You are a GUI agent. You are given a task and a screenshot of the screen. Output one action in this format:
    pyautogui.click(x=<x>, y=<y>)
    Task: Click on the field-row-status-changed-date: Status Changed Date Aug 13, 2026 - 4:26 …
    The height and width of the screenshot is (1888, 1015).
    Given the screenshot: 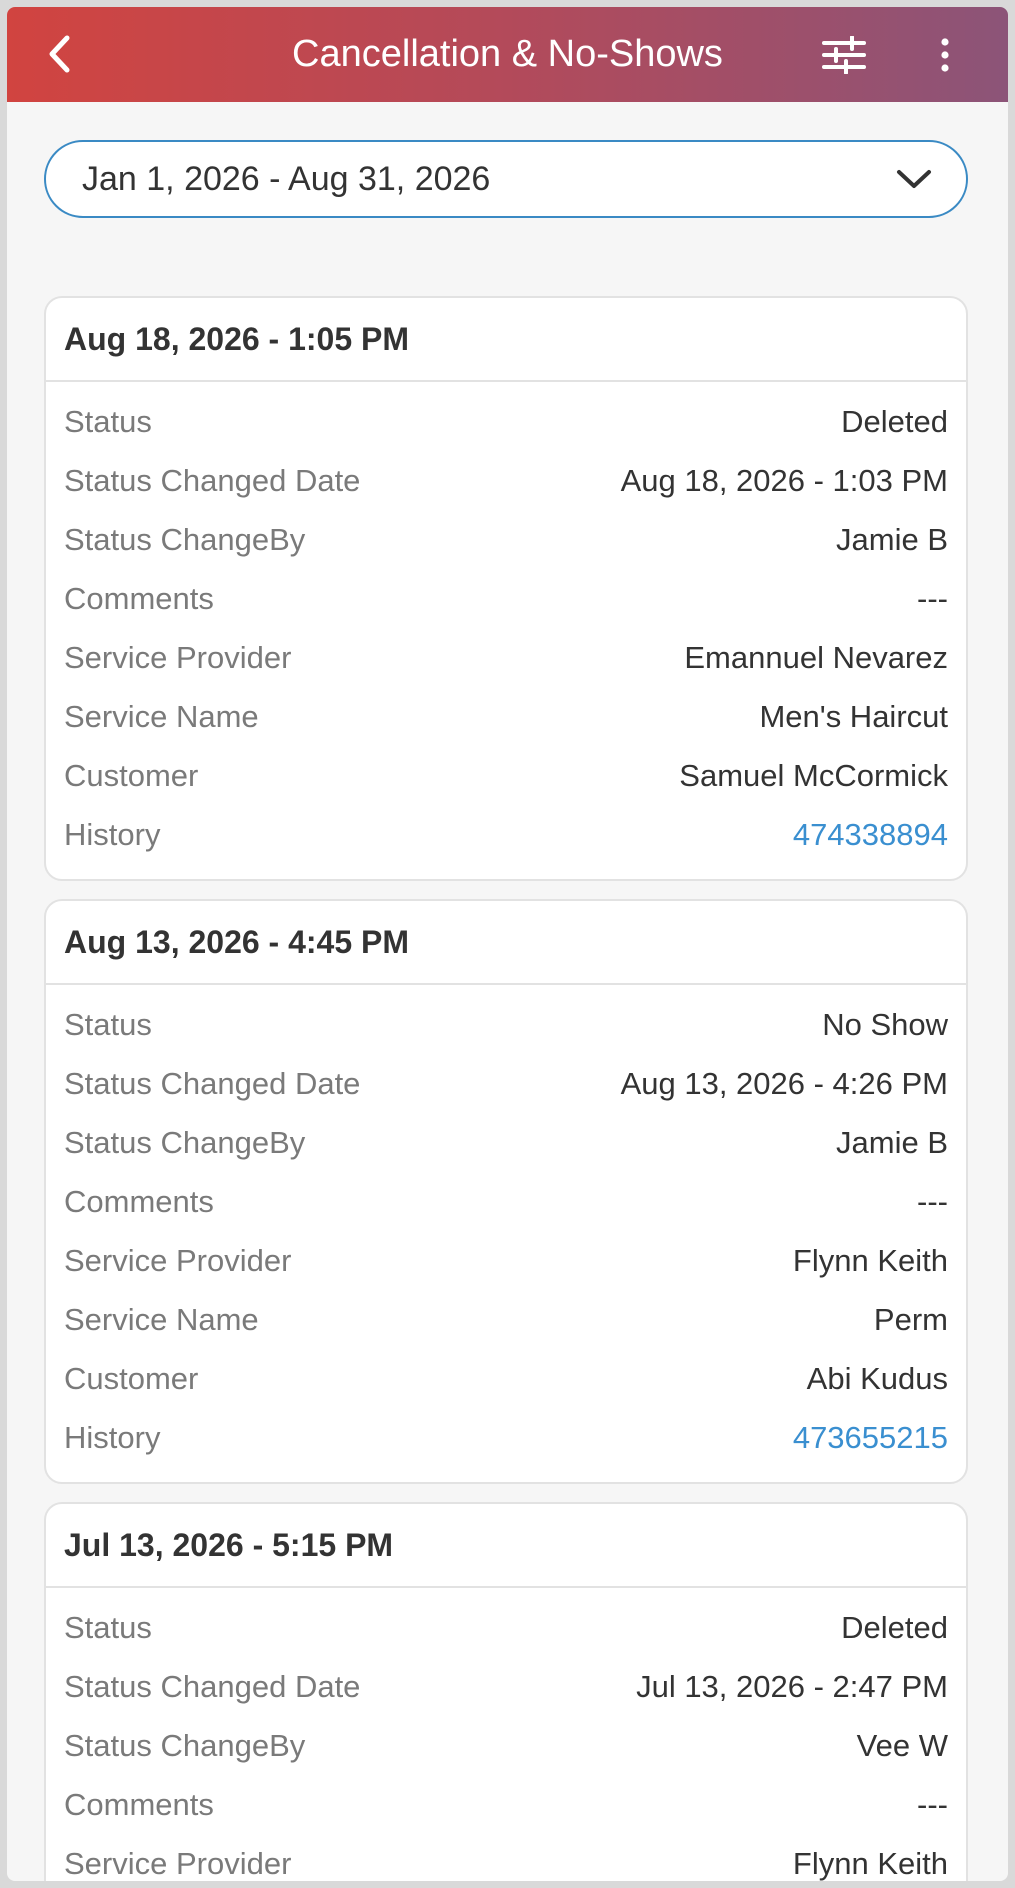 What is the action you would take?
    pyautogui.click(x=506, y=1083)
    